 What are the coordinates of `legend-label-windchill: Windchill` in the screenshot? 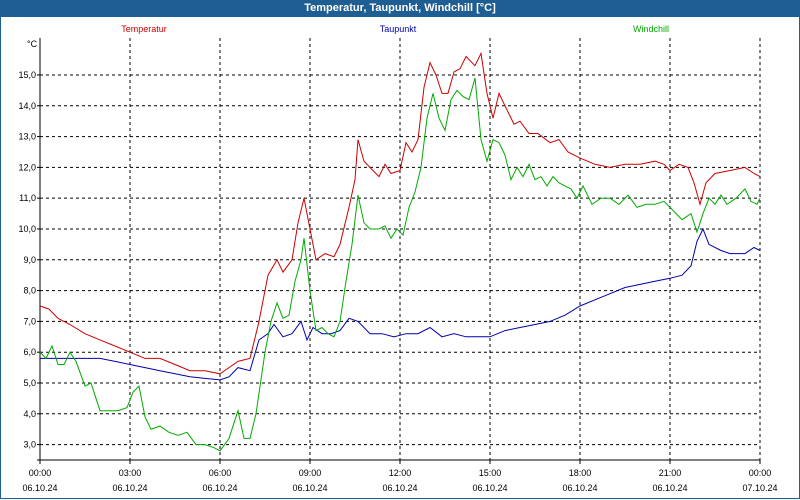 It's located at (651, 29).